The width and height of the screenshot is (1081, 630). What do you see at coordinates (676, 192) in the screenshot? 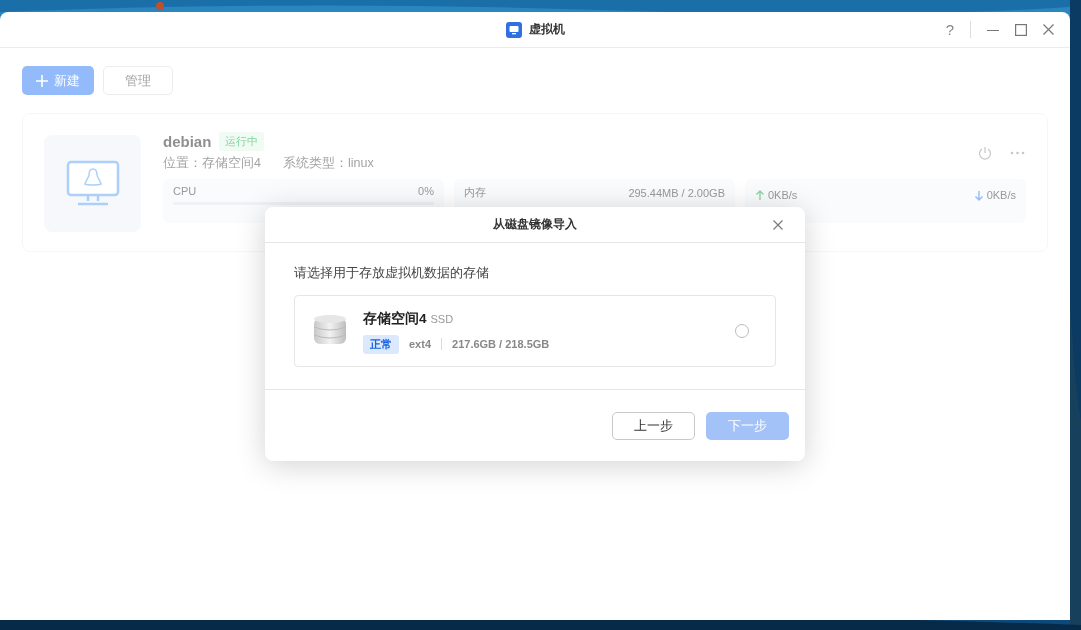
I see `metric-reading: 295.44MB / 2.00GB` at bounding box center [676, 192].